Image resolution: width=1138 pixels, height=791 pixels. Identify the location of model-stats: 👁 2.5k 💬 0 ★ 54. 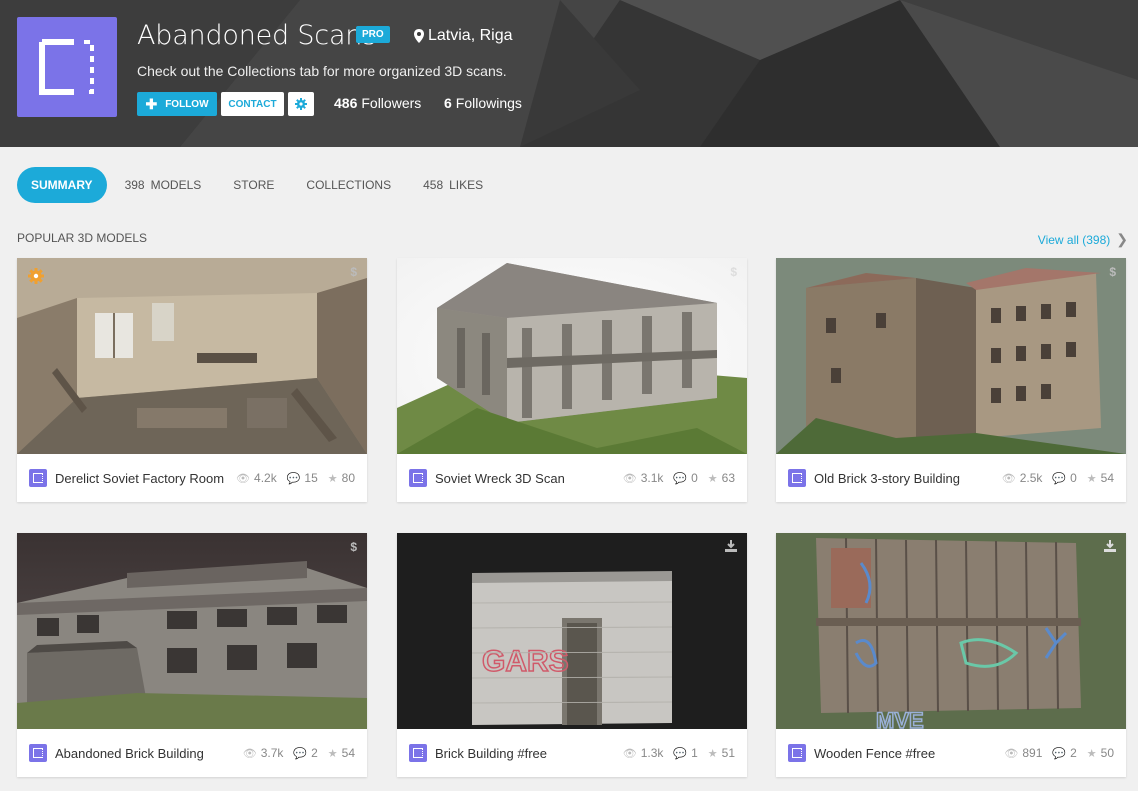
(1055, 478).